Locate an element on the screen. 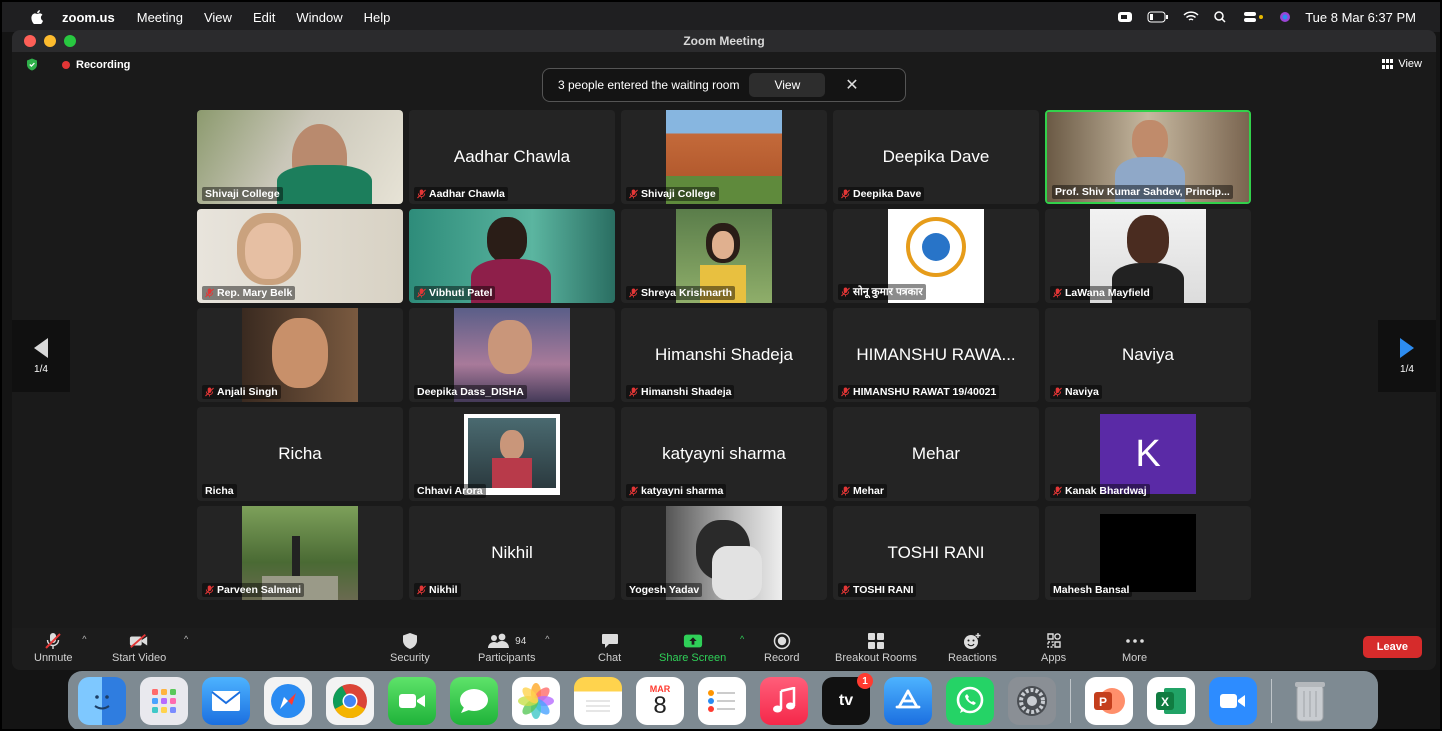  audio-options-chevron-icon: ^ is located at coordinates (84, 639).